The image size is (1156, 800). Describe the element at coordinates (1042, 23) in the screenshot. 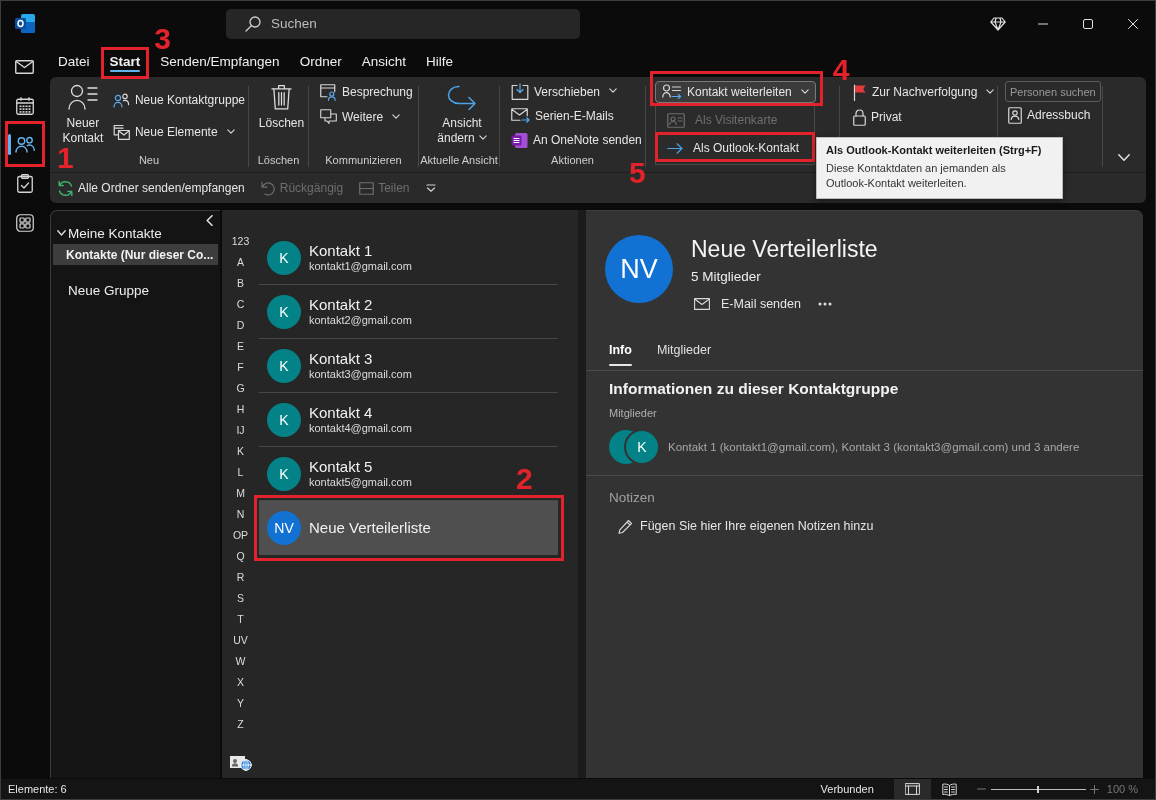

I see `minimize-icon` at that location.